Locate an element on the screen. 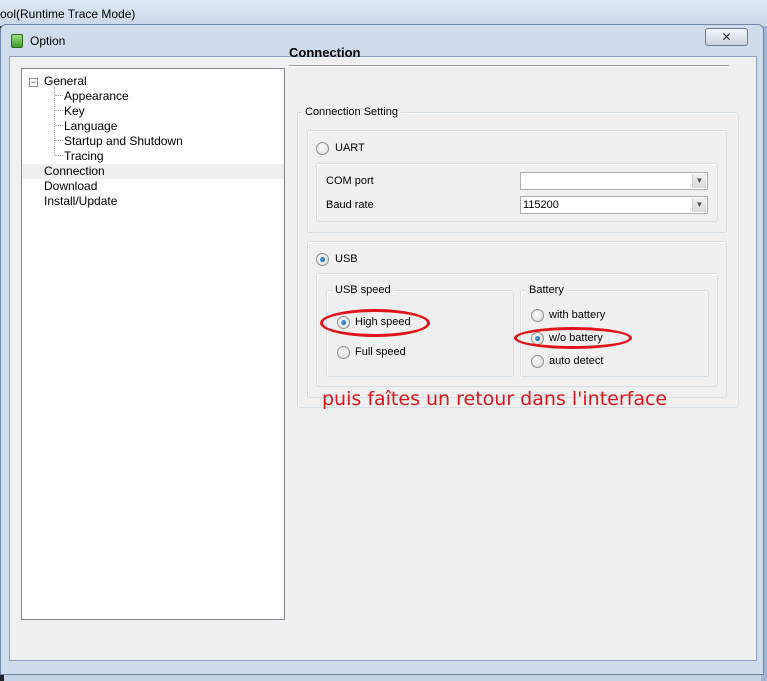  baud-rate-select: 115200 ▼ is located at coordinates (614, 205).